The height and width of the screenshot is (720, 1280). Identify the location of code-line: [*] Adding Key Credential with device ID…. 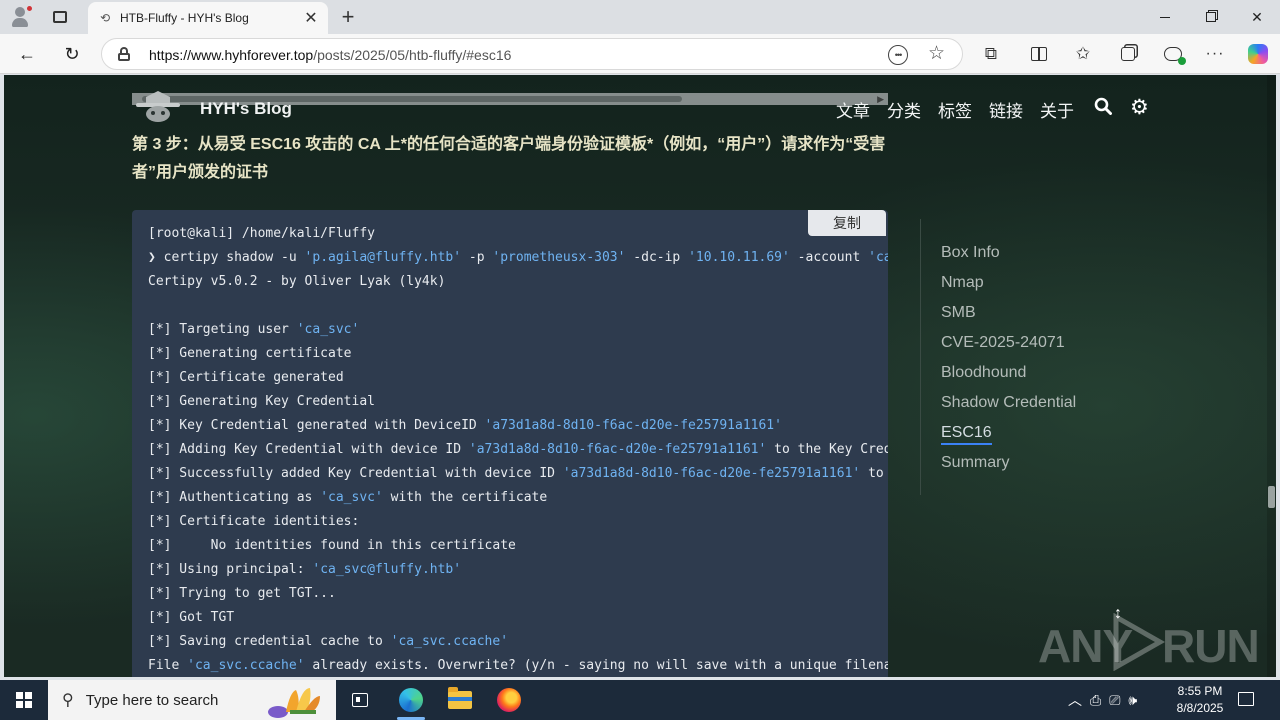
(518, 450).